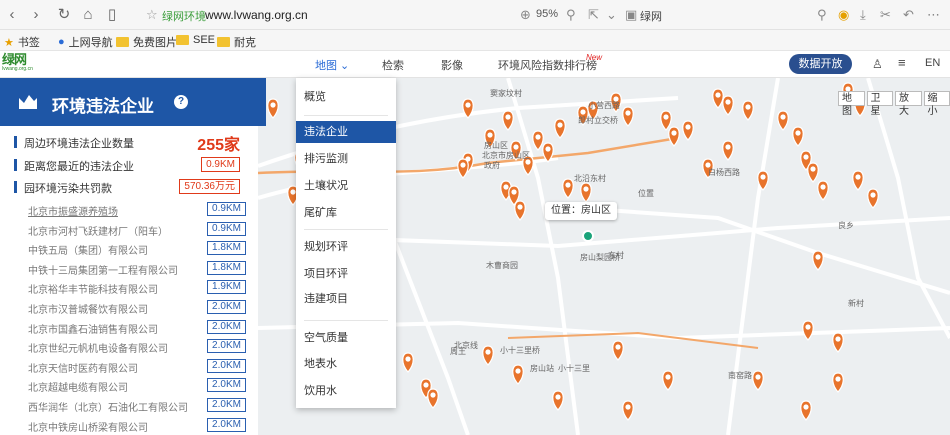  Describe the element at coordinates (346, 299) in the screenshot. I see `menu-item: 违建项目` at that location.